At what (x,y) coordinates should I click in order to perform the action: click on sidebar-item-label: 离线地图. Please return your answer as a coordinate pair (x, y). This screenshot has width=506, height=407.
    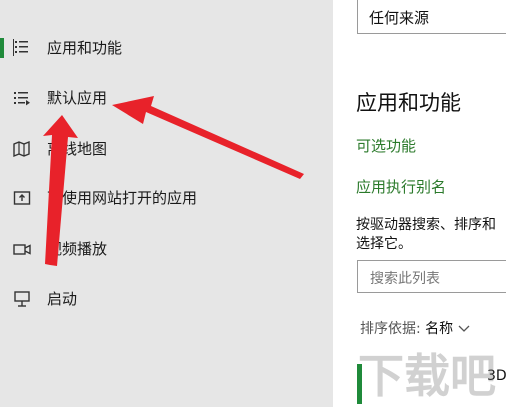
    Looking at the image, I should click on (77, 149).